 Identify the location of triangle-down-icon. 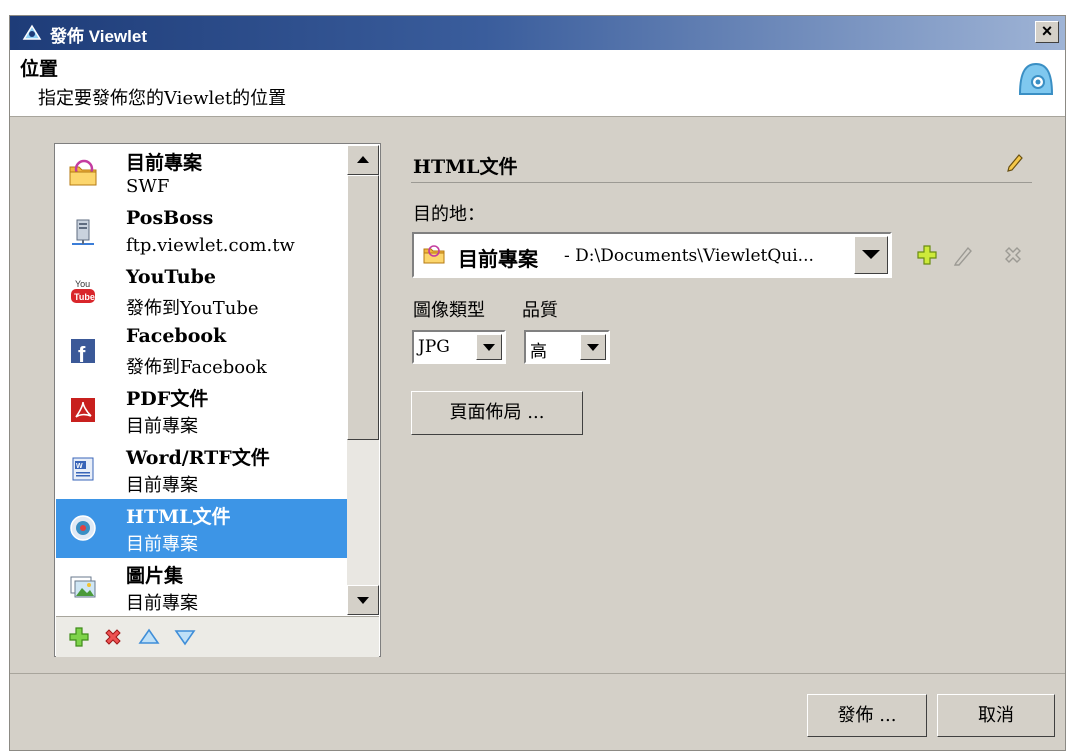
(363, 600).